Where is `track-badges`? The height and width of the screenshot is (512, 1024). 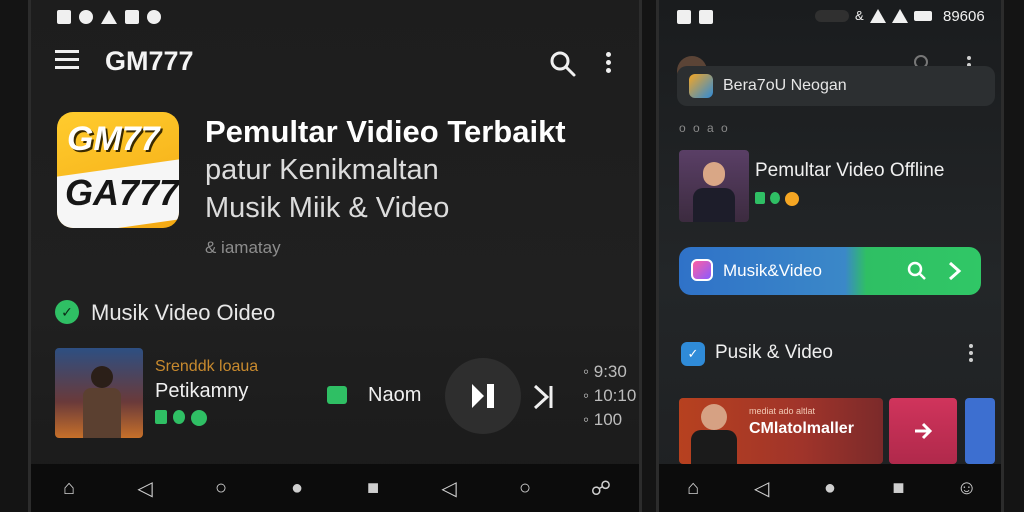 track-badges is located at coordinates (181, 418).